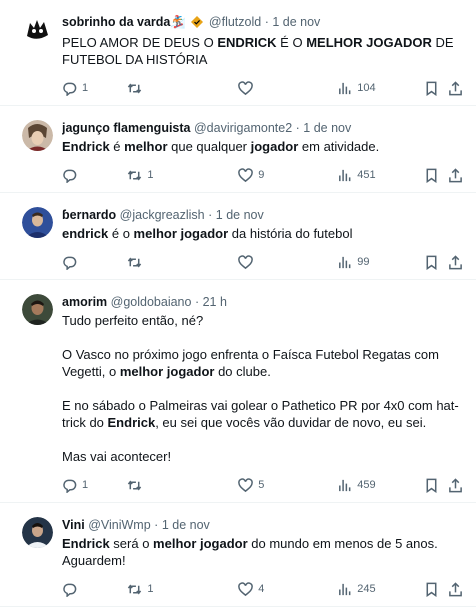 The height and width of the screenshot is (607, 476). I want to click on views-count: 459, so click(366, 485).